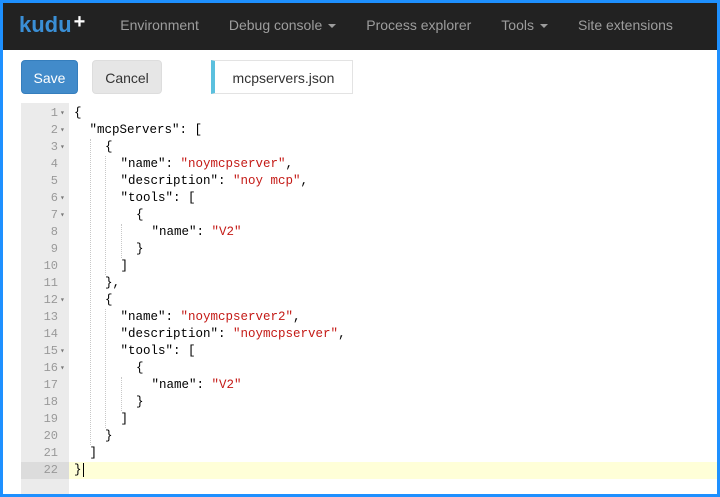 The height and width of the screenshot is (497, 720). Describe the element at coordinates (45, 470) in the screenshot. I see `line-number: 22` at that location.